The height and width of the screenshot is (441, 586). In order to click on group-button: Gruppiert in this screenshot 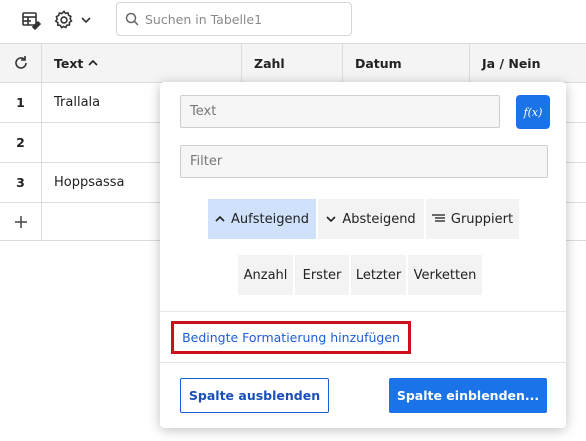, I will do `click(472, 219)`.